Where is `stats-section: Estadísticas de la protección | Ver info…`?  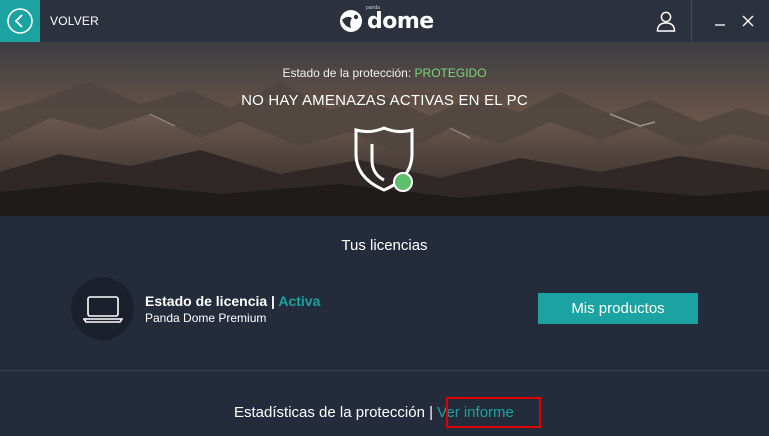 stats-section: Estadísticas de la protección | Ver info… is located at coordinates (384, 404).